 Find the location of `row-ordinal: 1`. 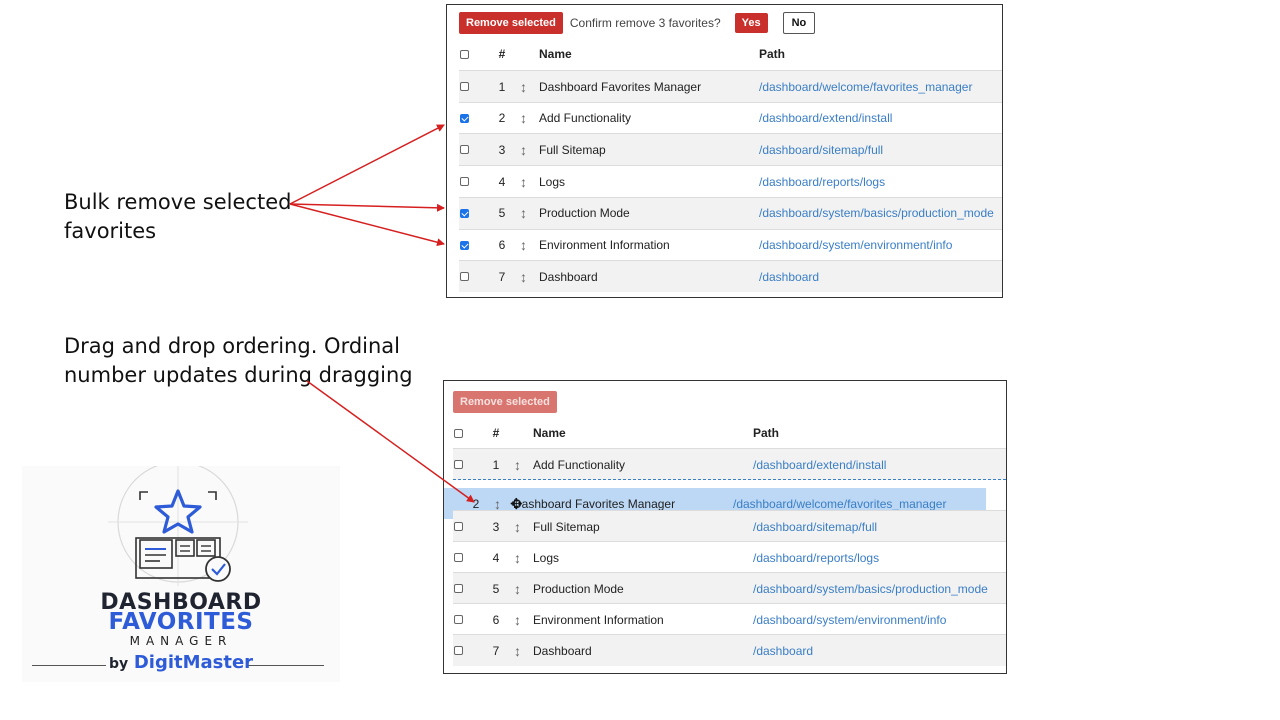

row-ordinal: 1 is located at coordinates (496, 464).